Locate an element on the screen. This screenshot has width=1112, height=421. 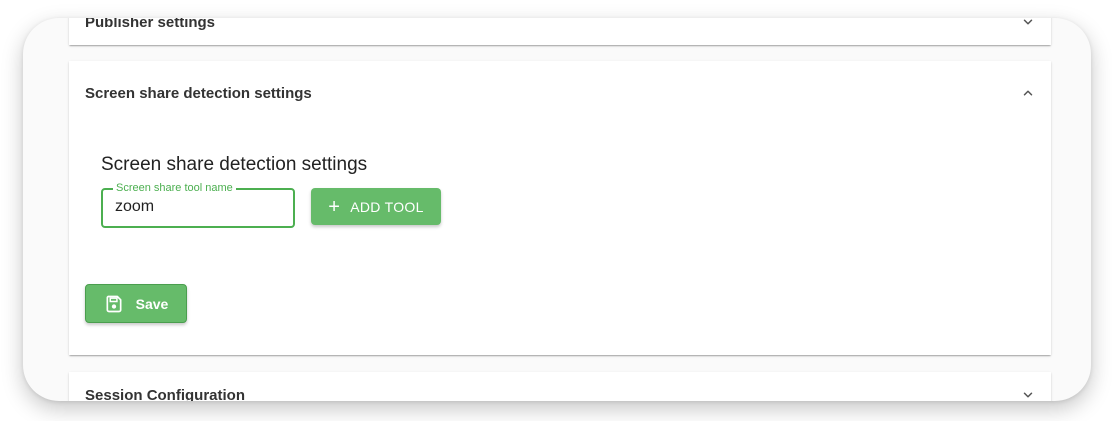
add-tool-label: ADD TOOL is located at coordinates (387, 206).